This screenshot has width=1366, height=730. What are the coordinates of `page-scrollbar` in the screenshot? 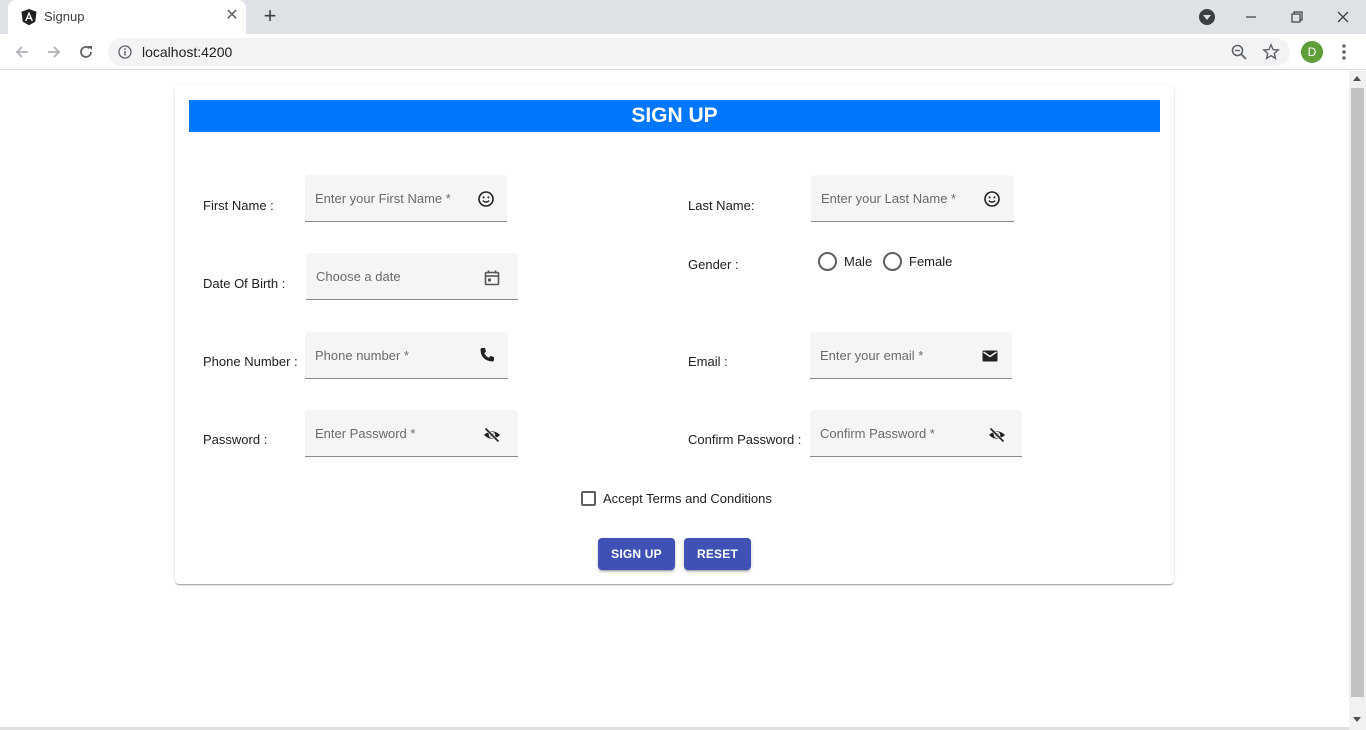 It's located at (1357, 400).